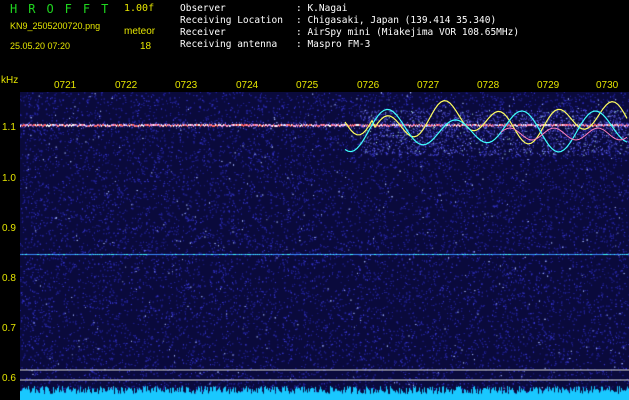 Image resolution: width=629 pixels, height=400 pixels. What do you see at coordinates (607, 85) in the screenshot?
I see `time-tick: 0730` at bounding box center [607, 85].